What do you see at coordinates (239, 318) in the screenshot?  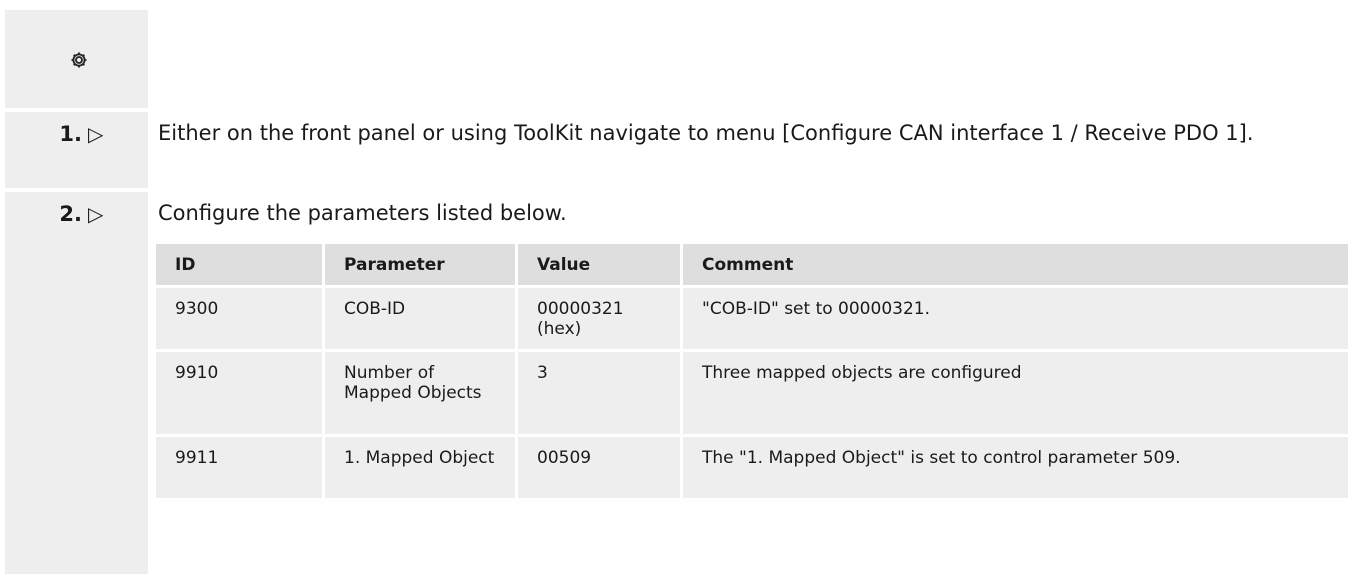 I see `cell-id: 9300` at bounding box center [239, 318].